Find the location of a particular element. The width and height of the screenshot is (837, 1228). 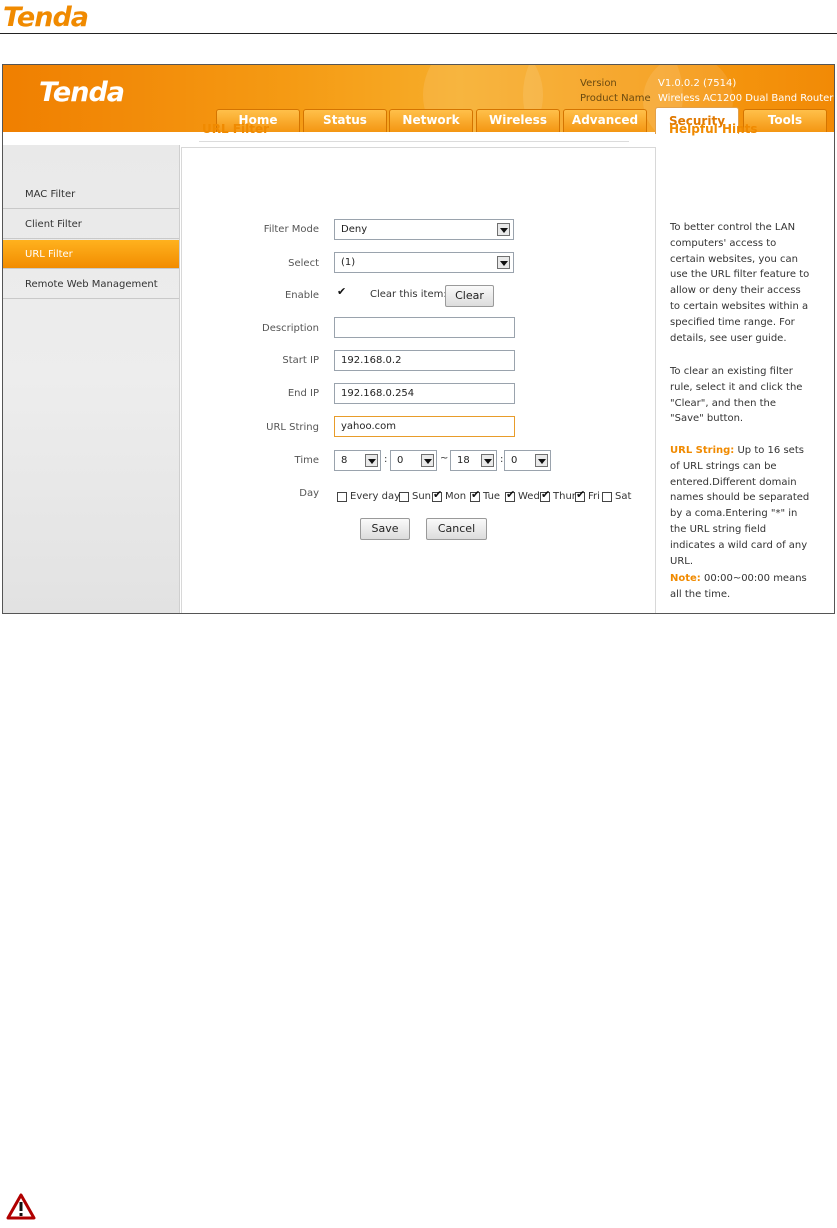

end-hour-select: 18 is located at coordinates (473, 460).